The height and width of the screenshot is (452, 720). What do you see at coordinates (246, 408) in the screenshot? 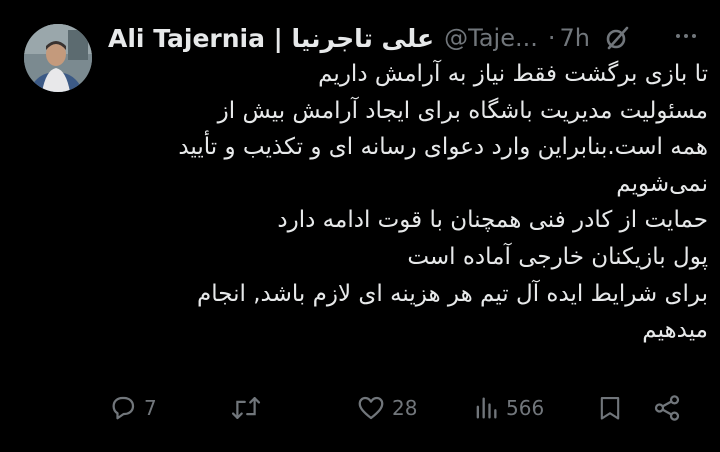
I see `retweet-icon` at bounding box center [246, 408].